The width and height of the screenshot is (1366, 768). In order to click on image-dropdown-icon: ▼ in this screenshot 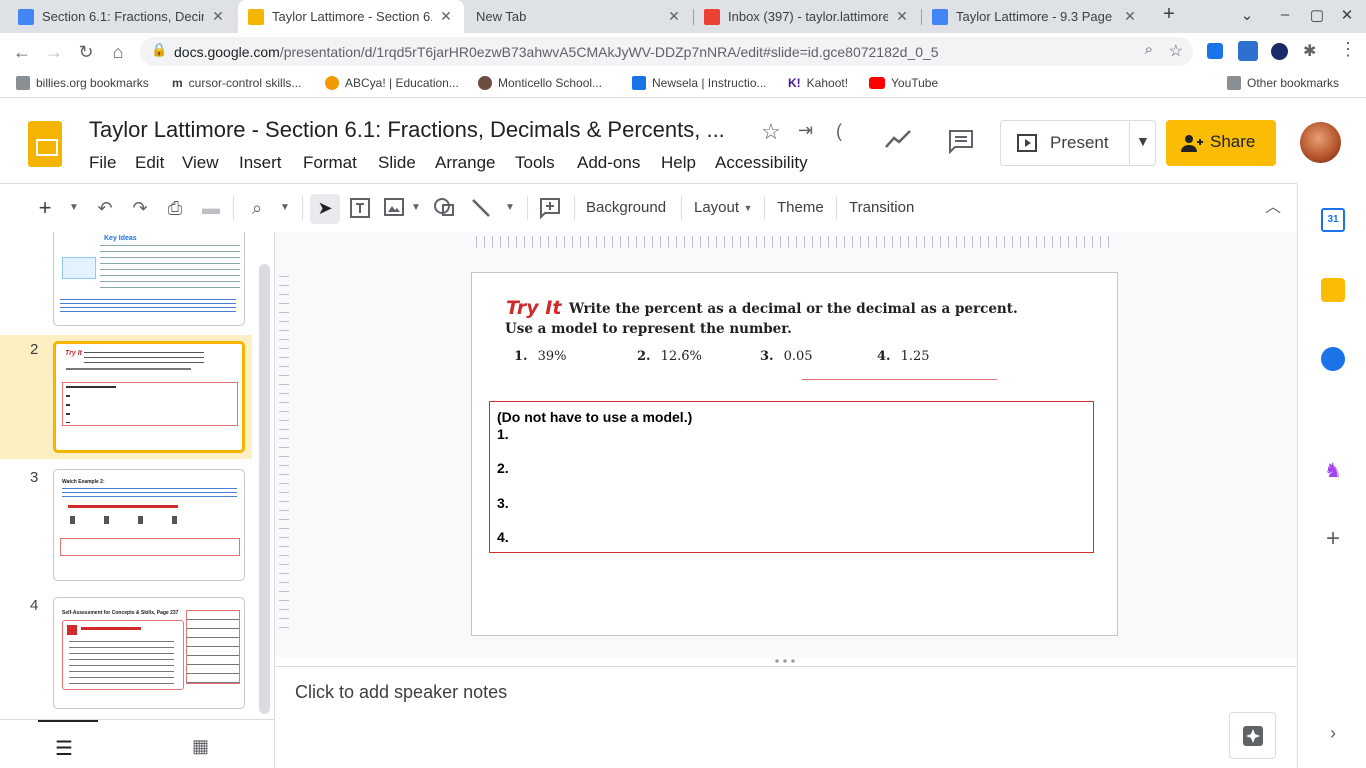, I will do `click(416, 209)`.